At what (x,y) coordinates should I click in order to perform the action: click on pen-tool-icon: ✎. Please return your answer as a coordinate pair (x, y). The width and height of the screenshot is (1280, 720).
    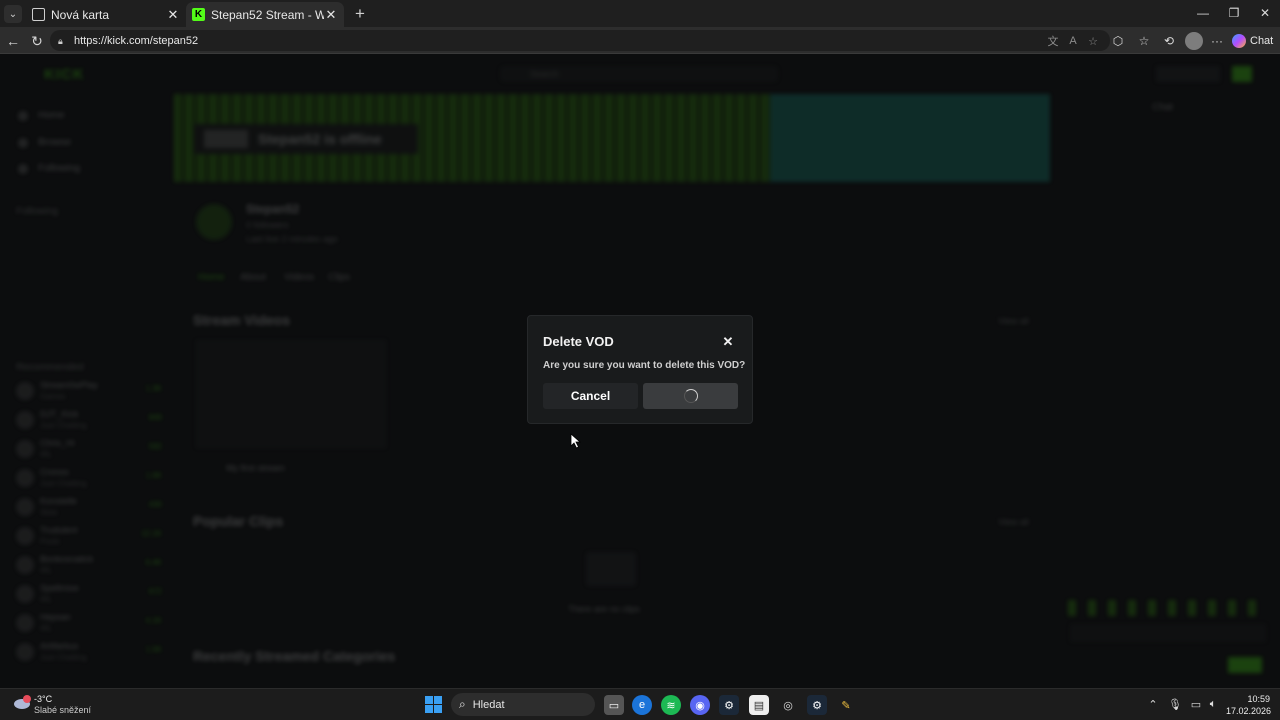
    Looking at the image, I should click on (846, 705).